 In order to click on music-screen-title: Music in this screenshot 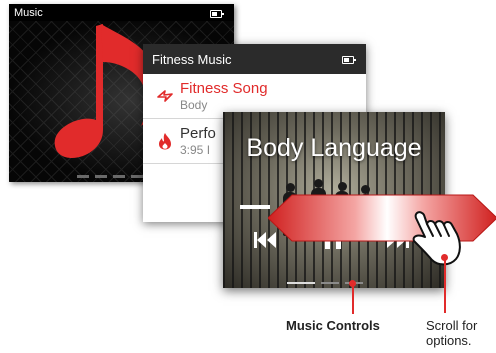, I will do `click(28, 13)`.